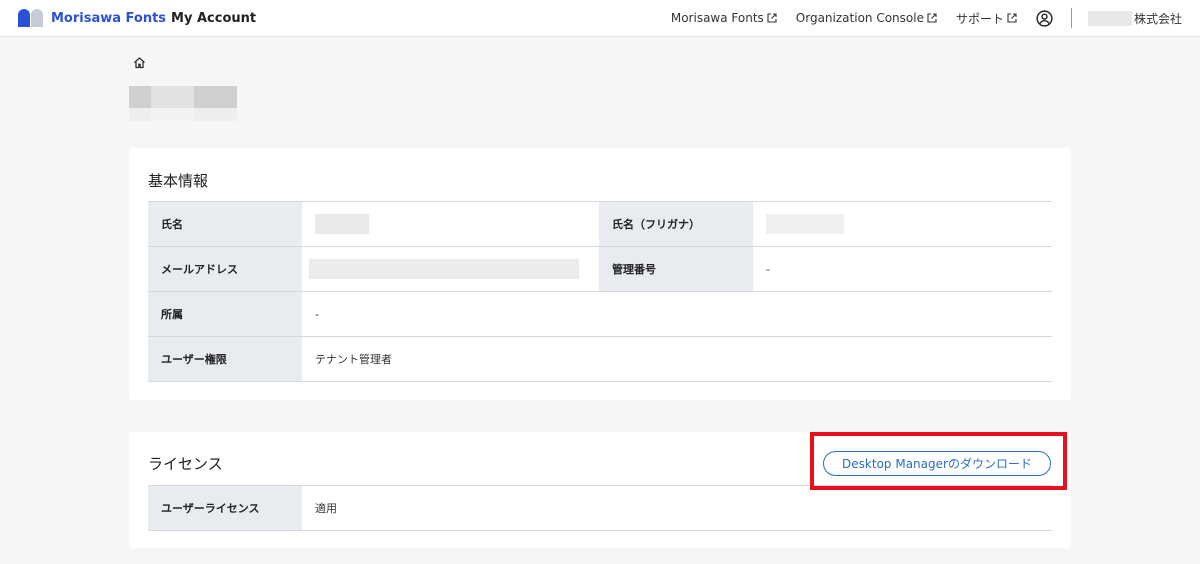 The image size is (1200, 564). I want to click on nav-link-label: Organization Console, so click(859, 18).